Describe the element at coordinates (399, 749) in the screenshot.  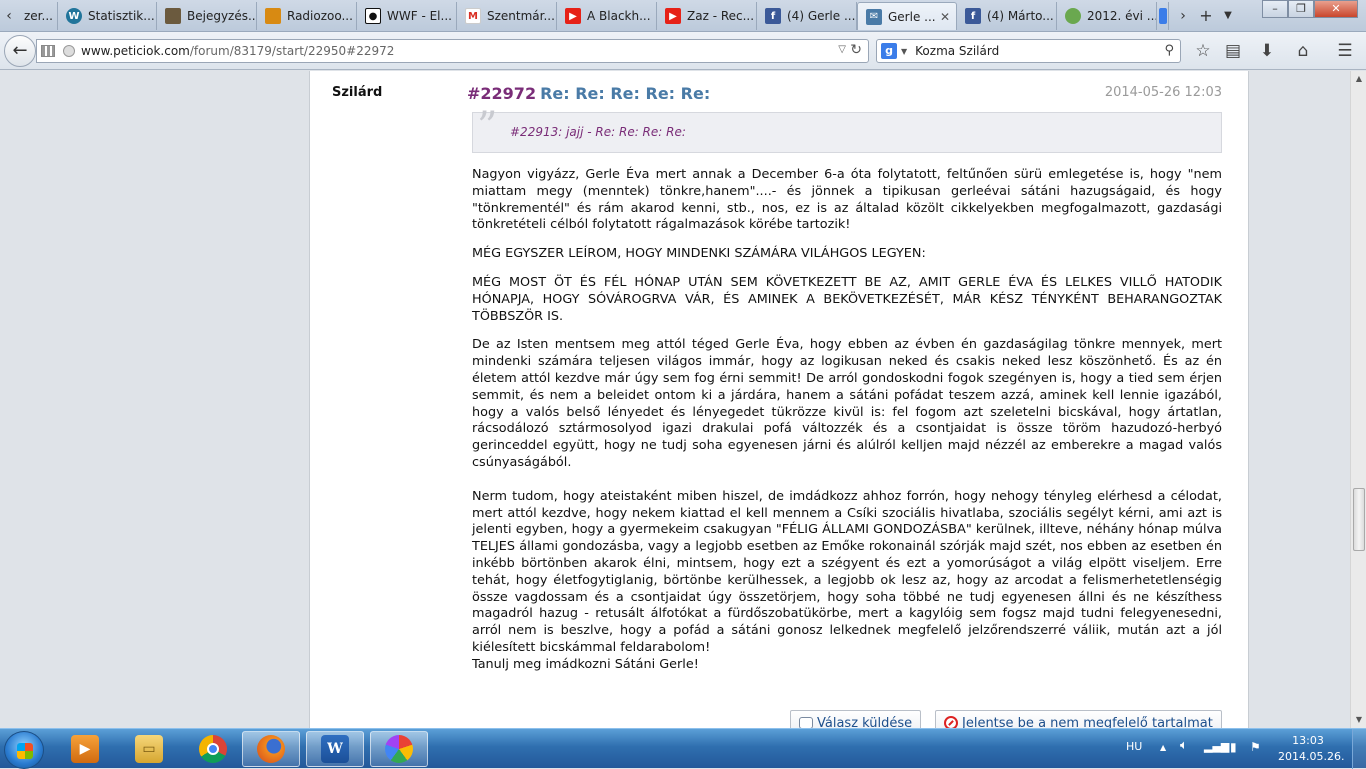
I see `taskbar-picasa` at that location.